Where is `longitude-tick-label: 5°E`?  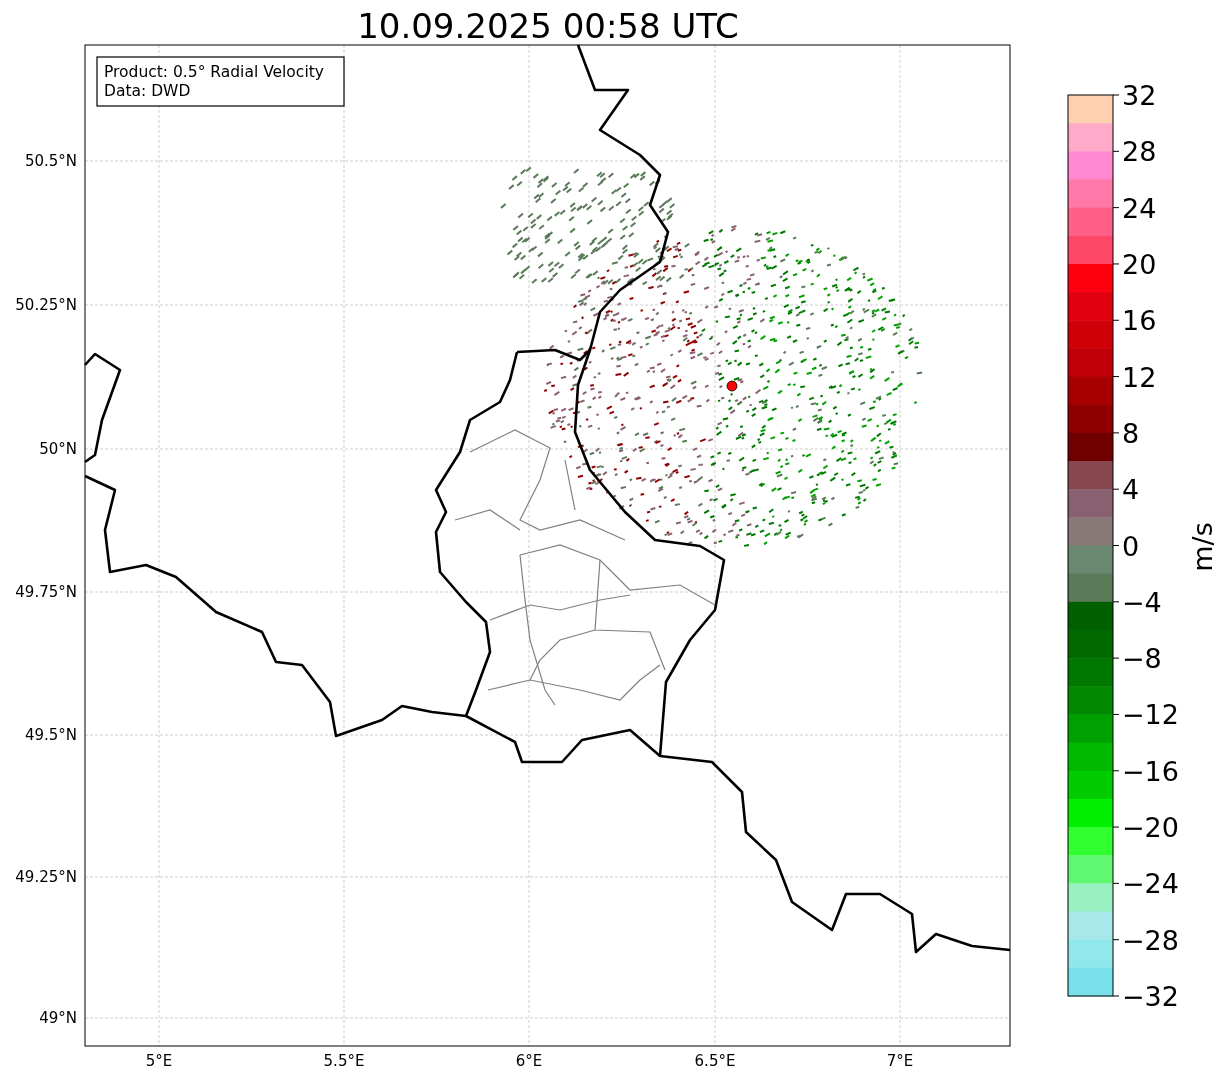
longitude-tick-label: 5°E is located at coordinates (159, 1061).